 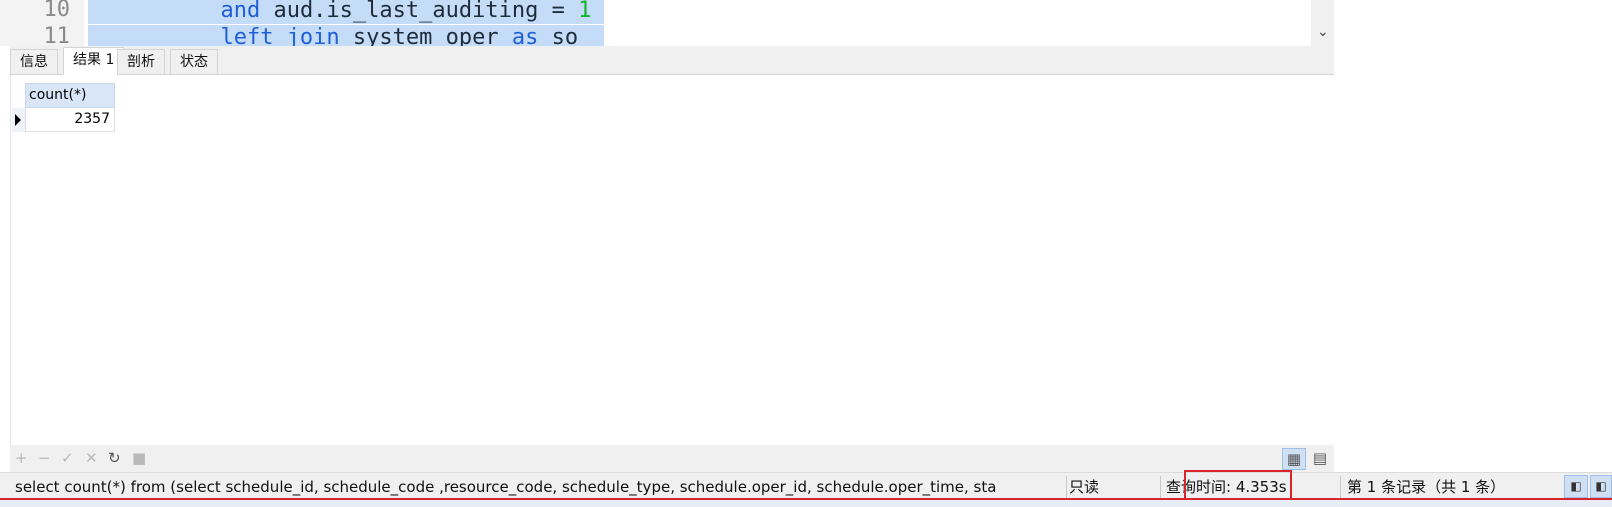 I want to click on column-header-count: count(*), so click(x=70, y=95).